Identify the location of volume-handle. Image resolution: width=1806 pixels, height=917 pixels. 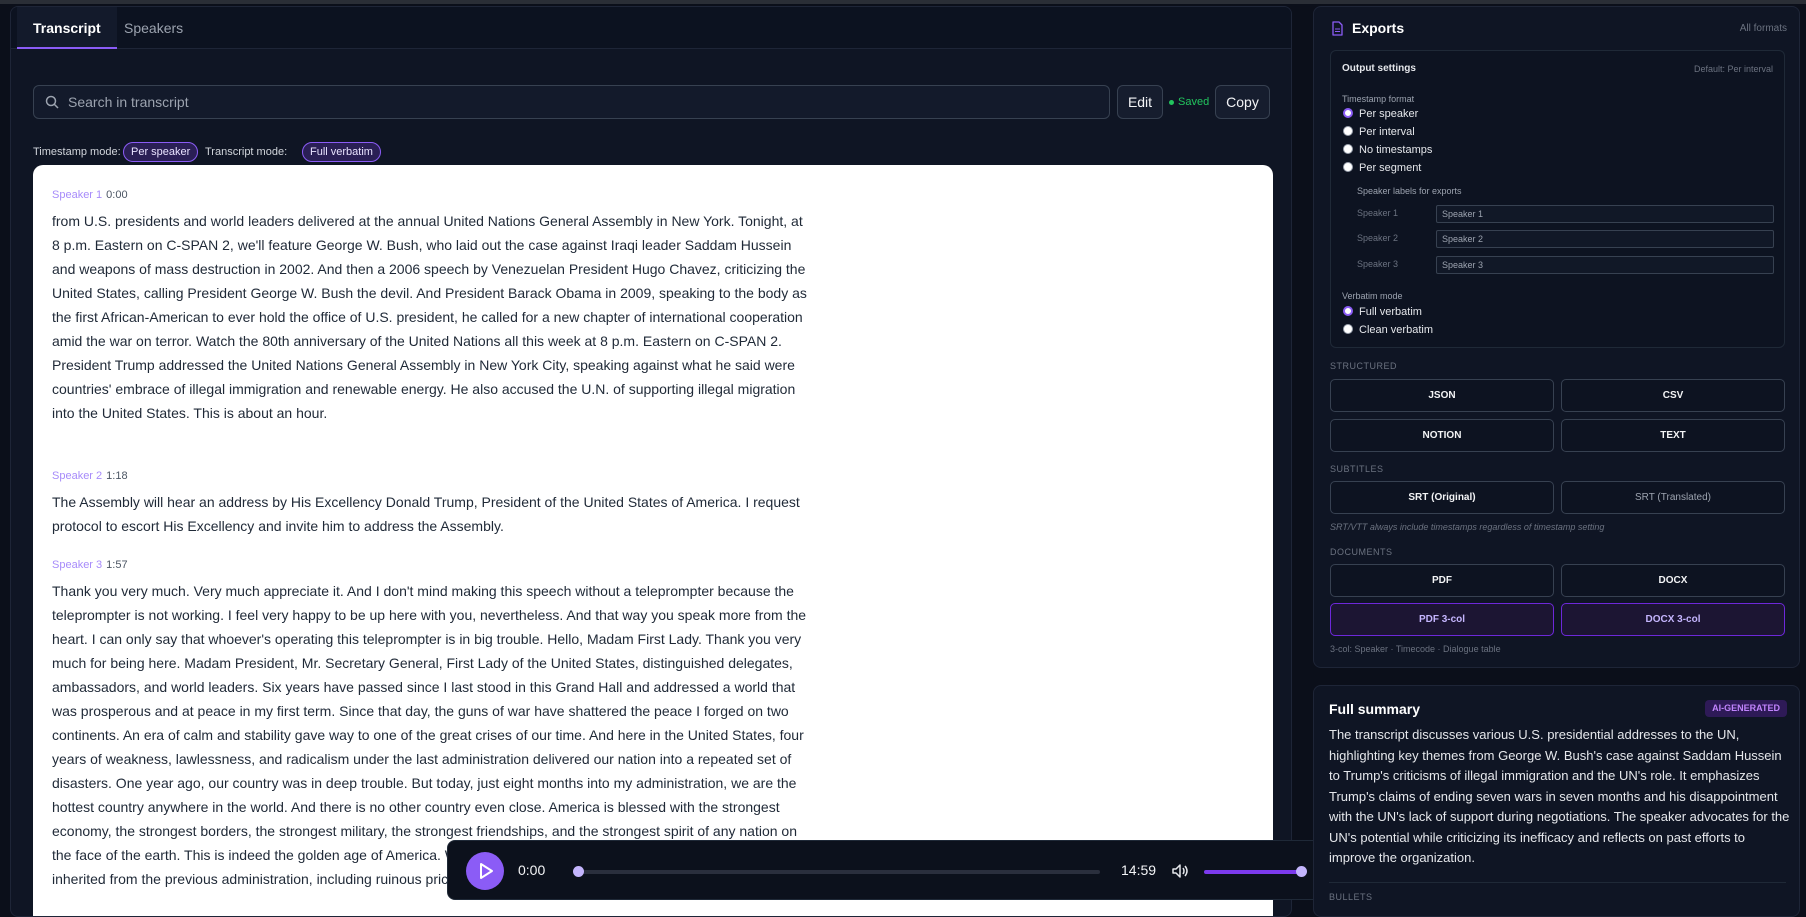
(1301, 871).